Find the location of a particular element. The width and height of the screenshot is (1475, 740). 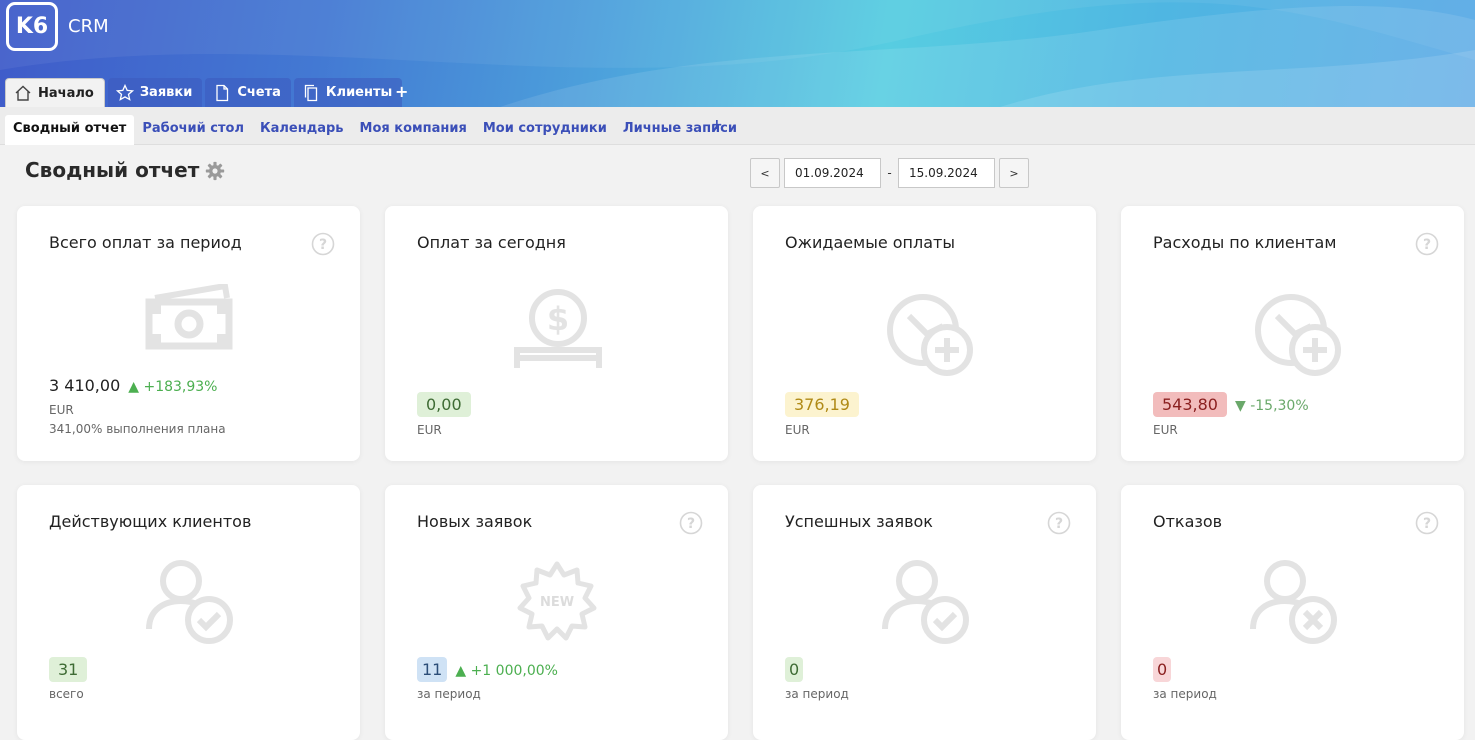

new-badge-text: NEW is located at coordinates (557, 602).